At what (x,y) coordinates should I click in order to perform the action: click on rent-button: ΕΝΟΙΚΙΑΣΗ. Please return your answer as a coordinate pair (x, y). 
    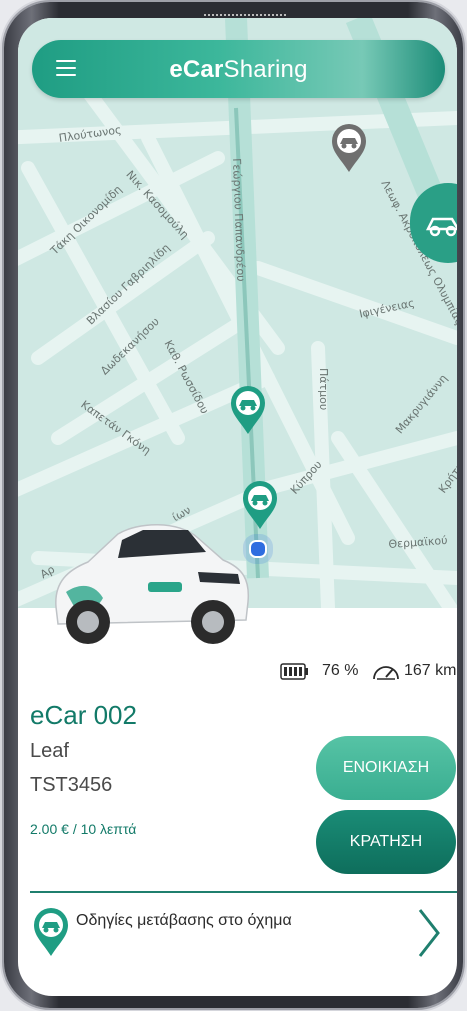
    Looking at the image, I should click on (386, 768).